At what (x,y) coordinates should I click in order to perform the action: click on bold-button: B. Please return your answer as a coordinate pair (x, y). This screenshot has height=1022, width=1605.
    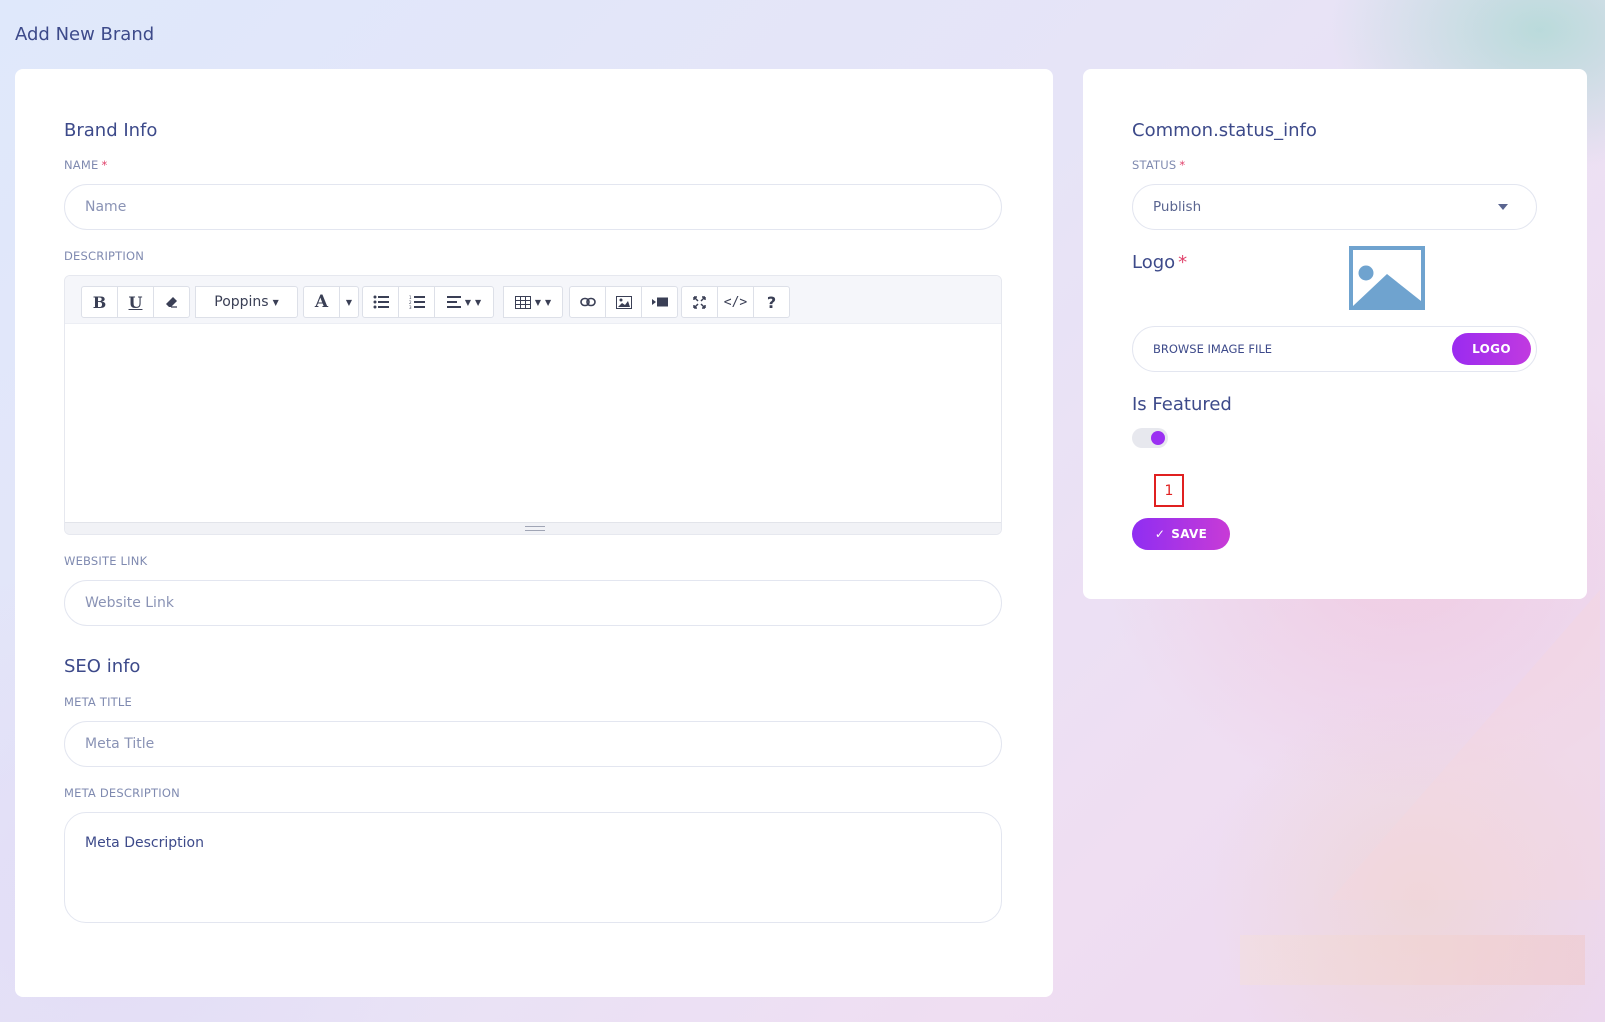
    Looking at the image, I should click on (99, 302).